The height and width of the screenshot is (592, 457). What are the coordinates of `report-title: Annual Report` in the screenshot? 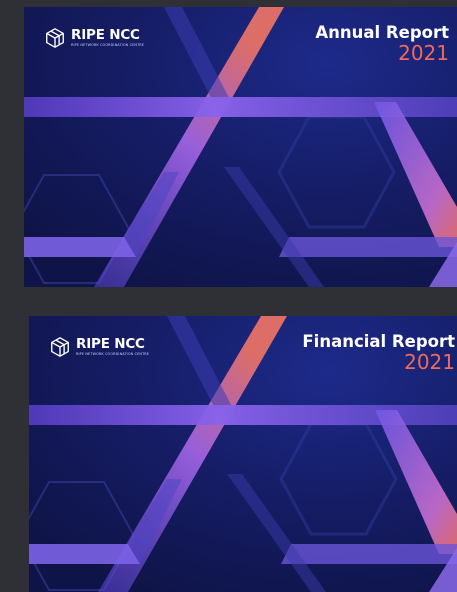 It's located at (382, 32).